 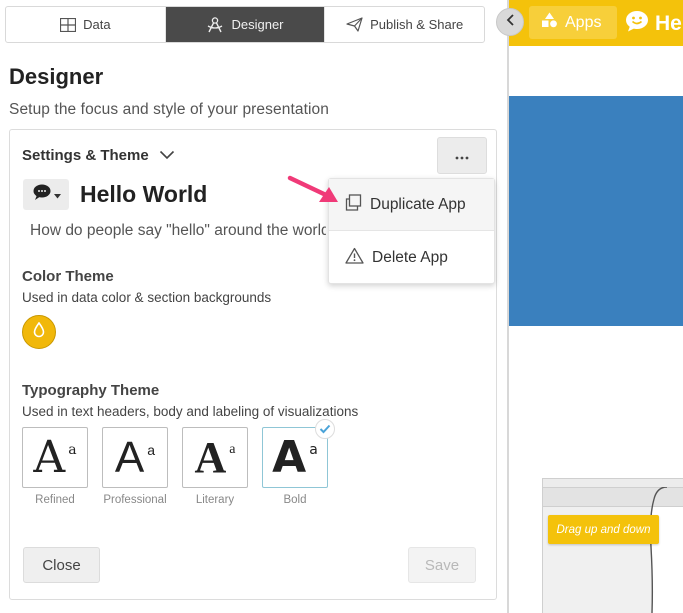 I want to click on preview-brand-label: He, so click(x=668, y=23).